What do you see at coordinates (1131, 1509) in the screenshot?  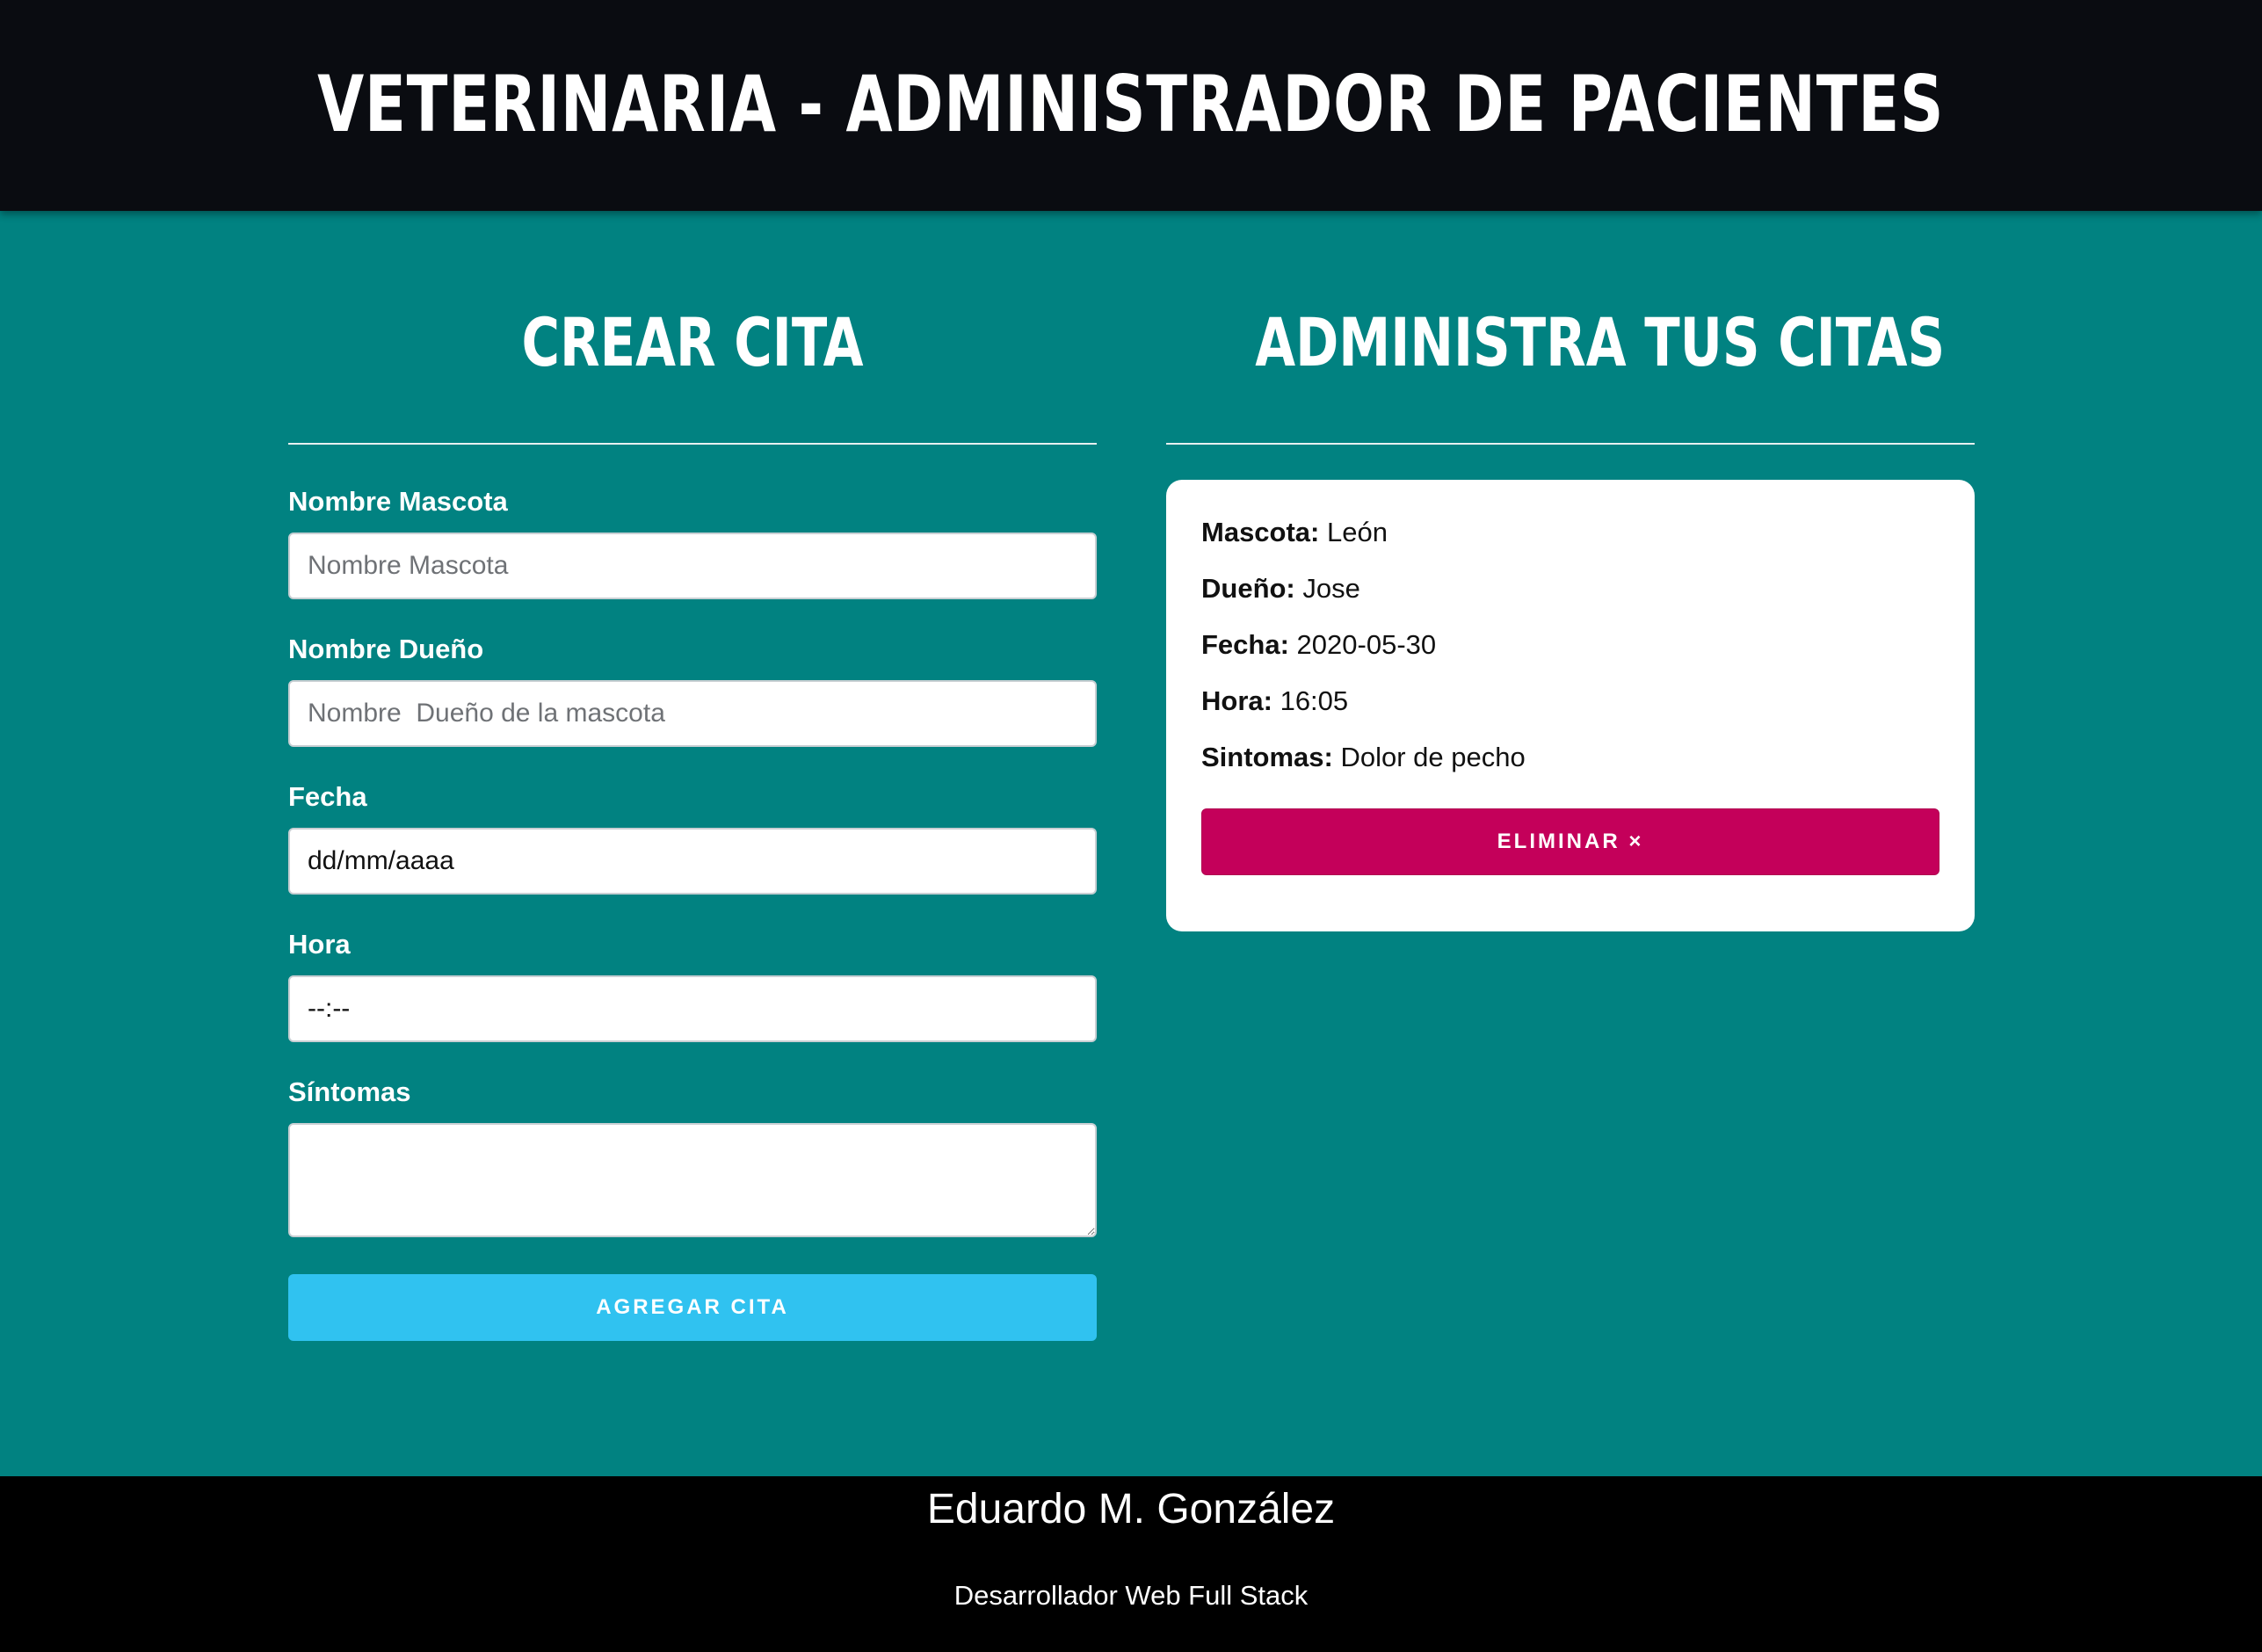 I see `footer-author-name: Eduardo M. González` at bounding box center [1131, 1509].